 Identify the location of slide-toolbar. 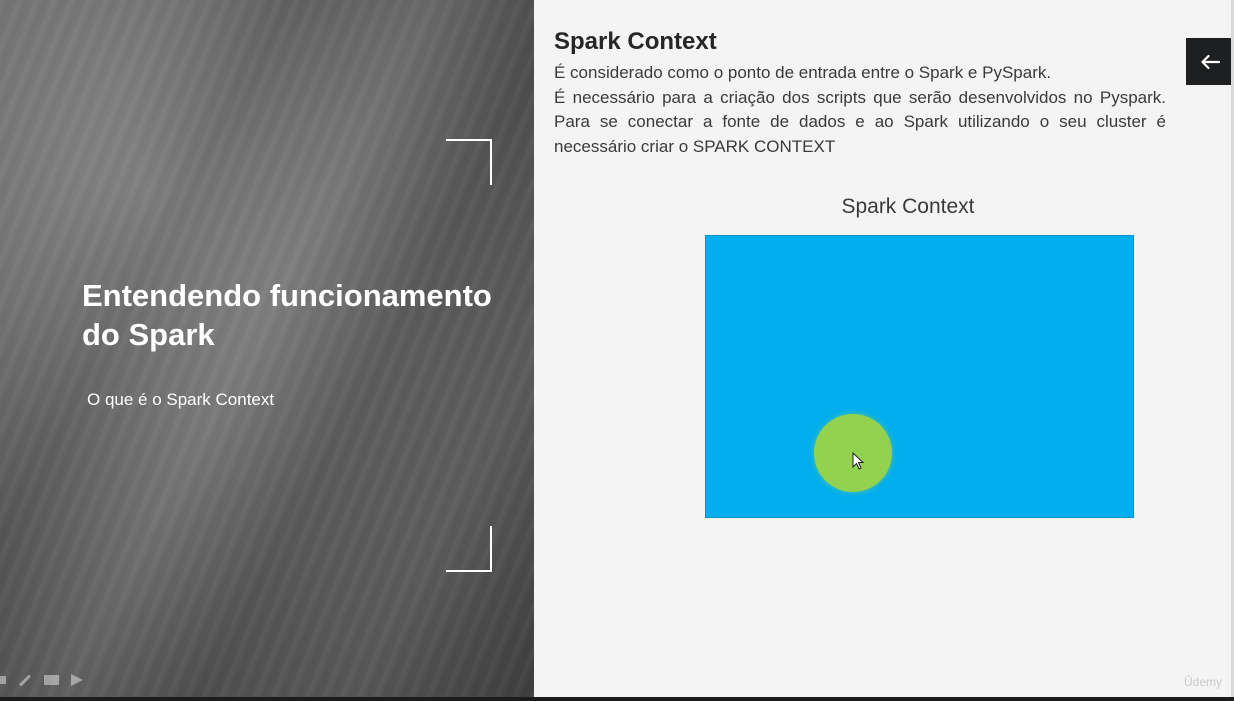
(41, 680).